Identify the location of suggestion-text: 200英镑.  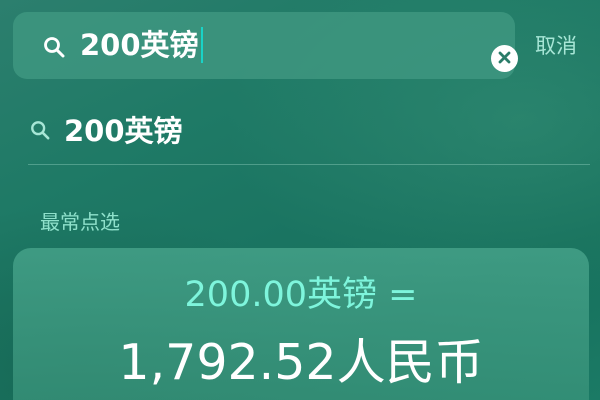
(123, 131).